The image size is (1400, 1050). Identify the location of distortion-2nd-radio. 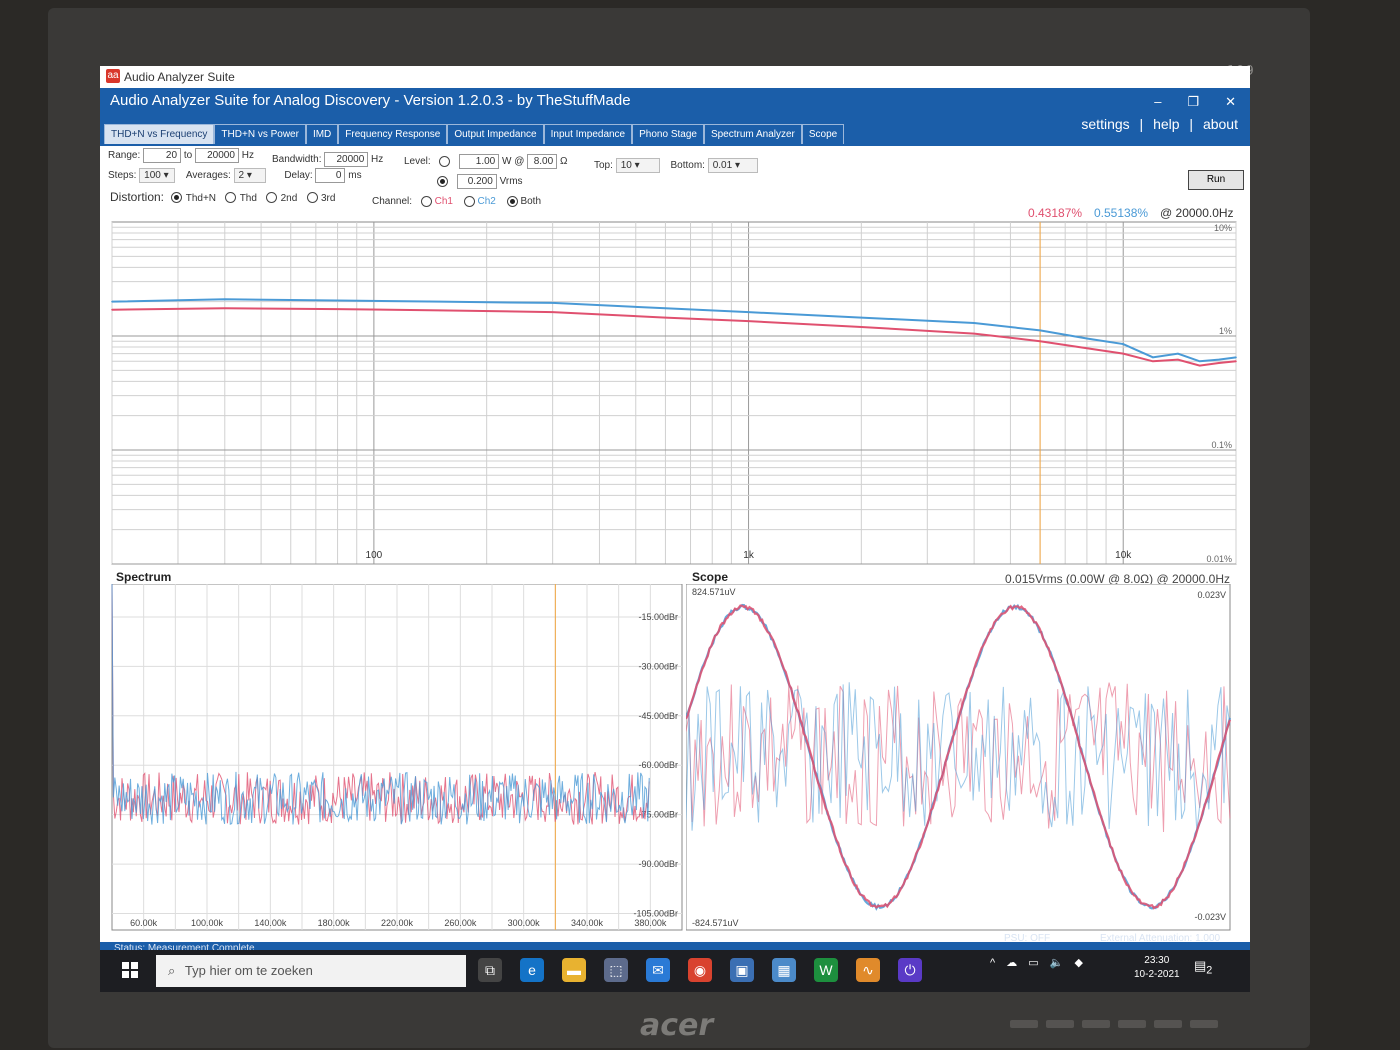
(272, 198).